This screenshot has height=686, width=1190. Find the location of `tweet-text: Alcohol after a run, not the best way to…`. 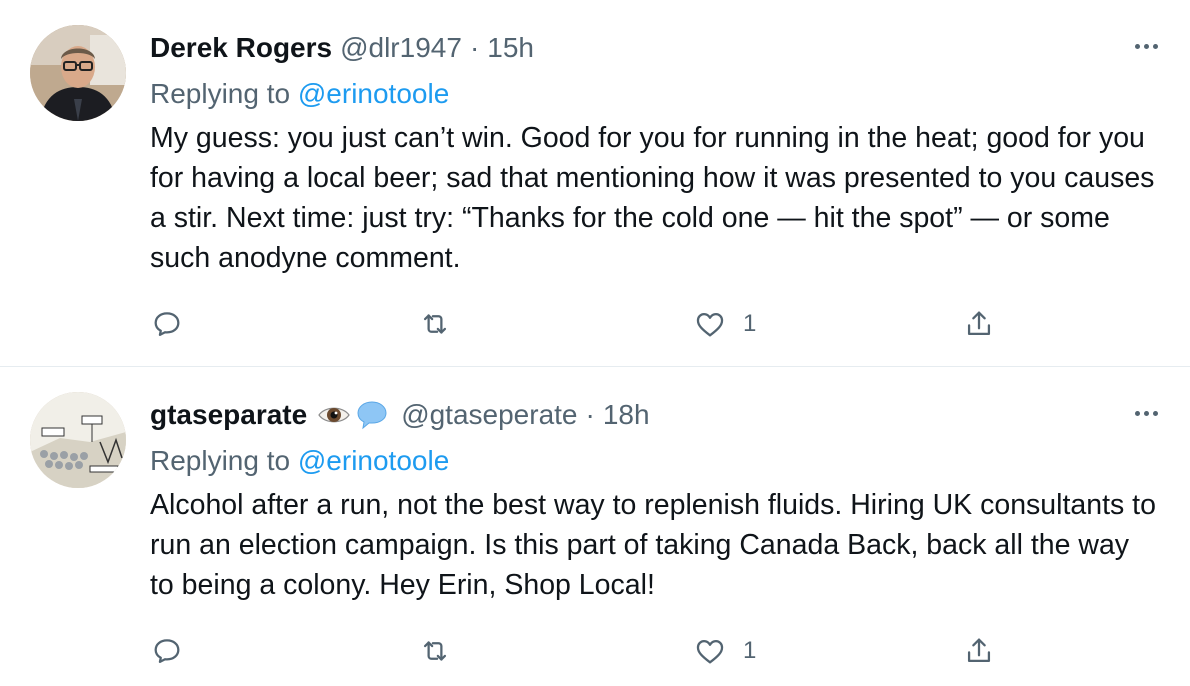

tweet-text: Alcohol after a run, not the best way to… is located at coordinates (653, 545).